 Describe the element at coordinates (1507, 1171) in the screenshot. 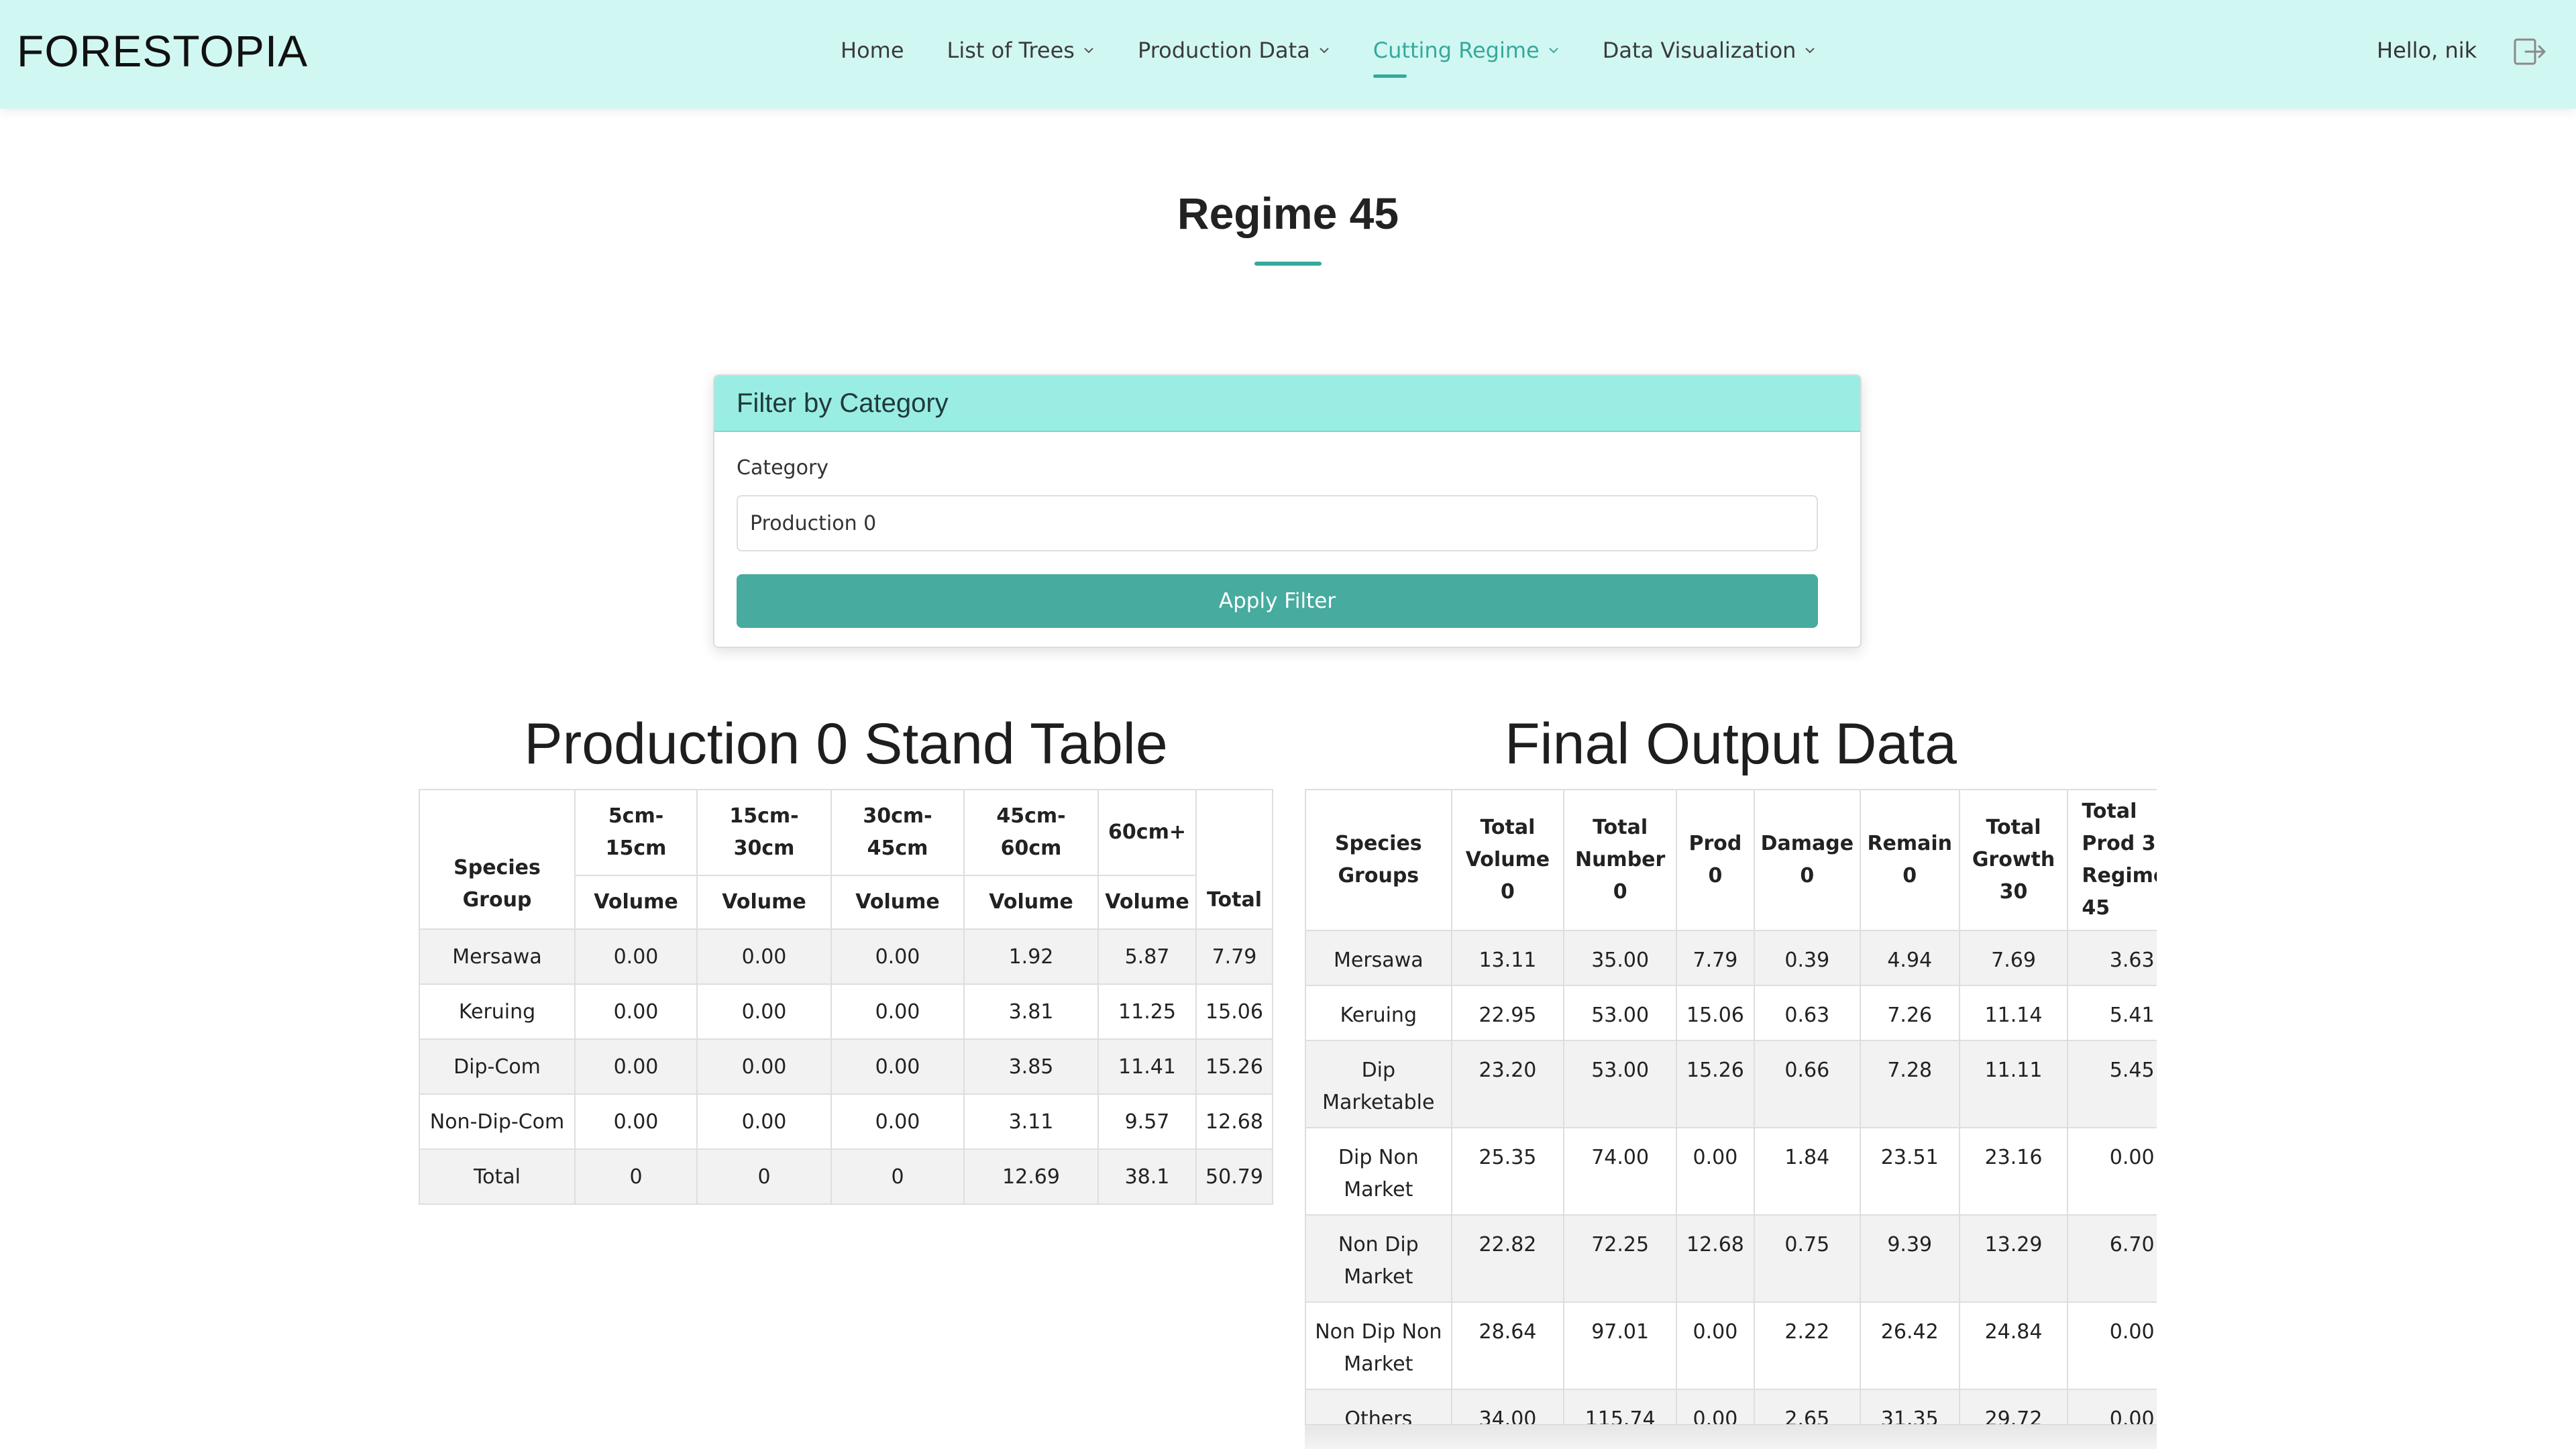

I see `table-cell: 25.35` at that location.